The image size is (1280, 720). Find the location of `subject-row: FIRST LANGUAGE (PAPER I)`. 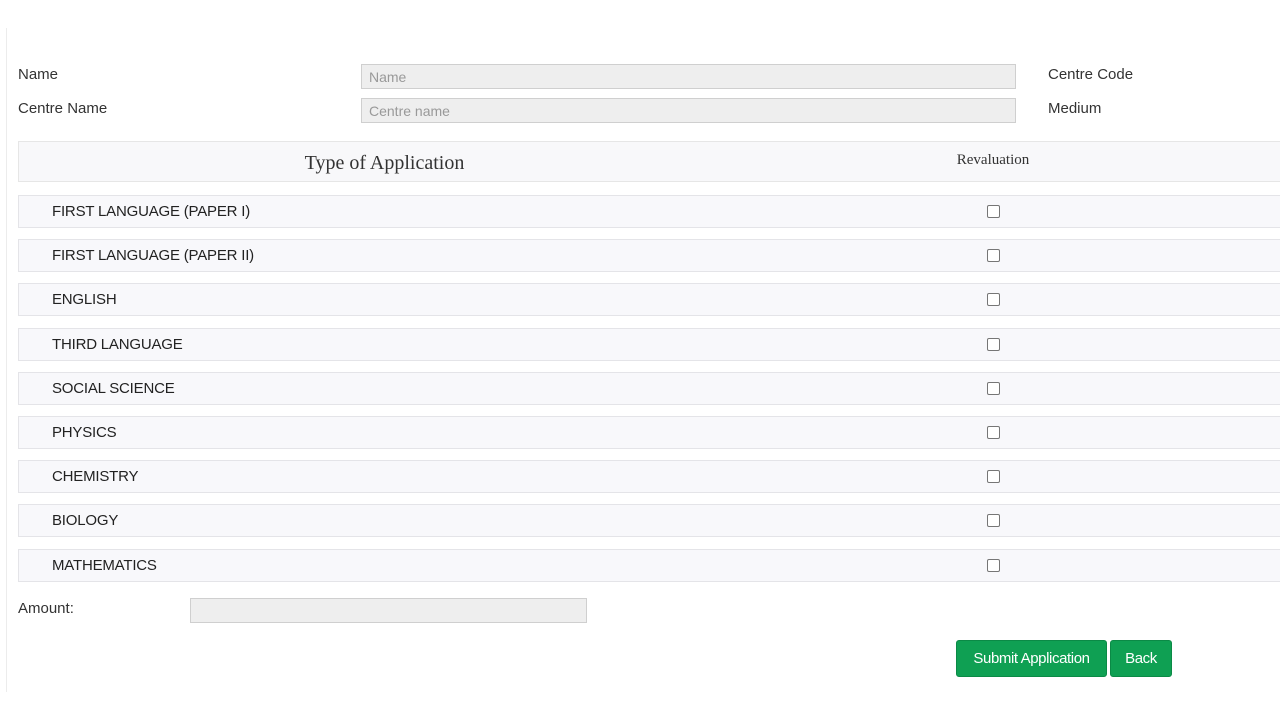

subject-row: FIRST LANGUAGE (PAPER I) is located at coordinates (649, 211).